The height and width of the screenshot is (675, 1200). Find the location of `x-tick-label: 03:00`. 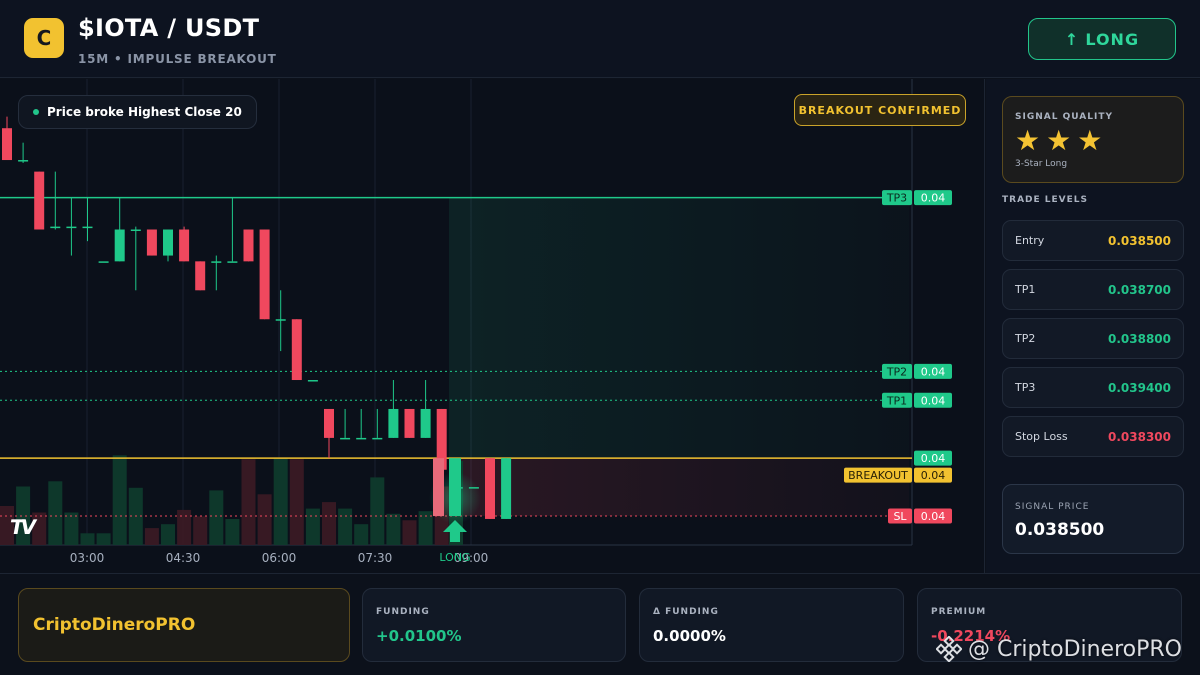

x-tick-label: 03:00 is located at coordinates (87, 558).